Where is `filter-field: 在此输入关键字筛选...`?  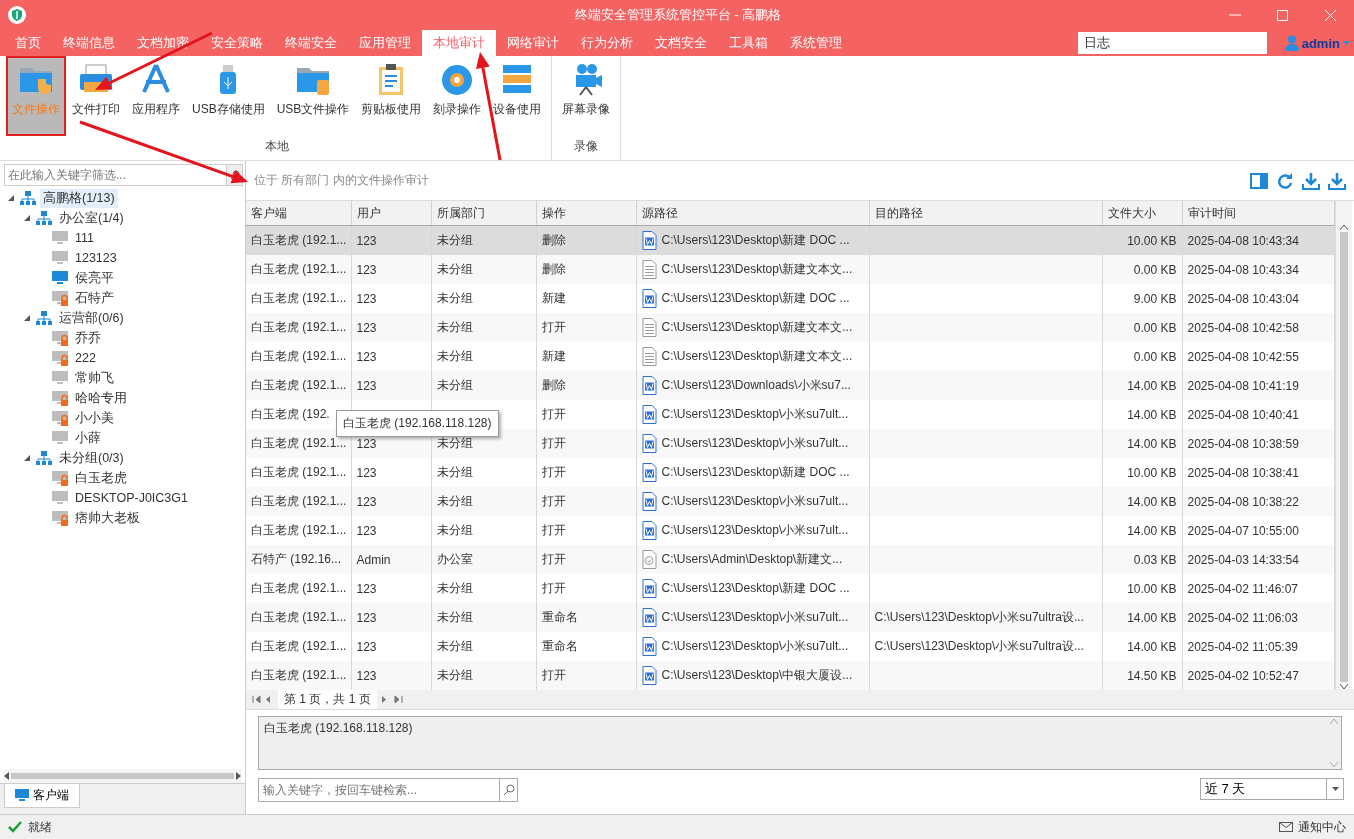 filter-field: 在此输入关键字筛选... is located at coordinates (115, 175).